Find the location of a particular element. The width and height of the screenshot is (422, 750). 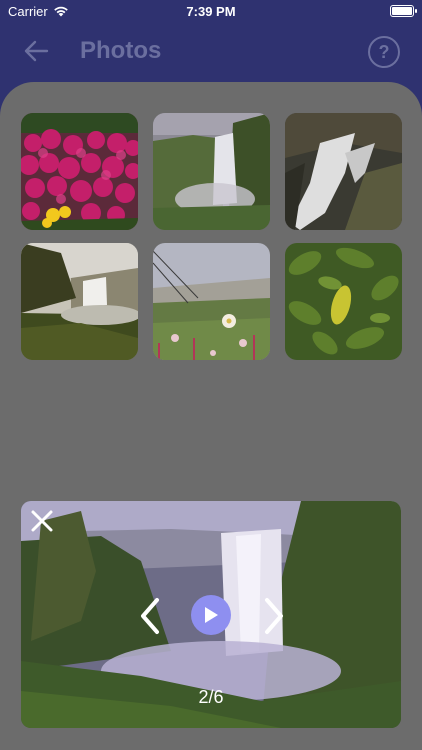

photo-thumb-waterfall is located at coordinates (211, 171).